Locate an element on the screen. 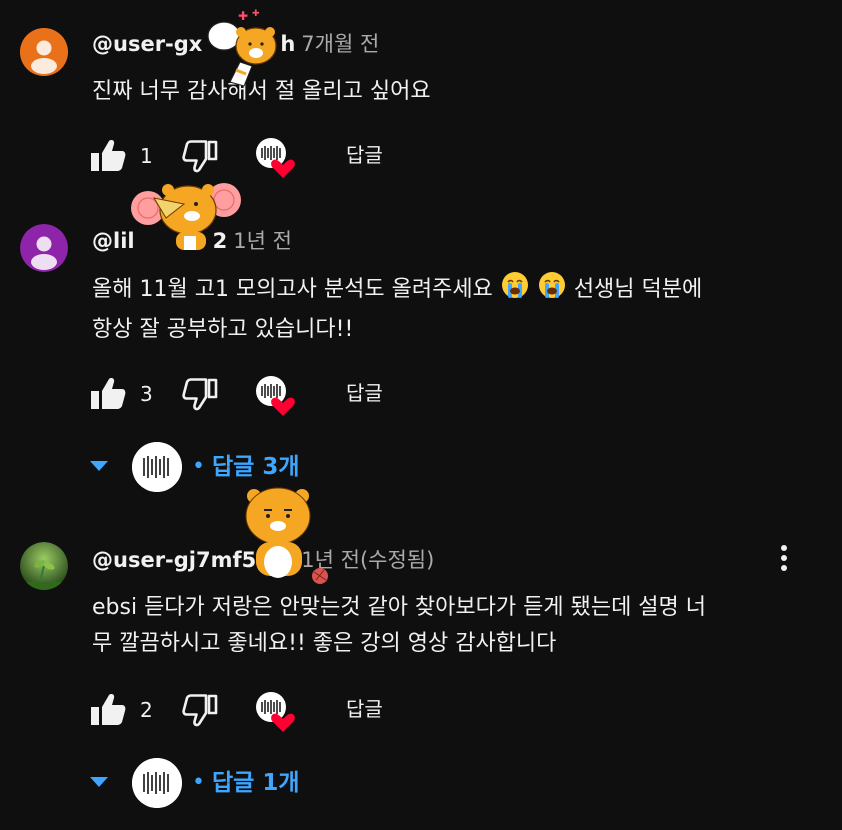  replies-count-label: 답글 1개 is located at coordinates (256, 783).